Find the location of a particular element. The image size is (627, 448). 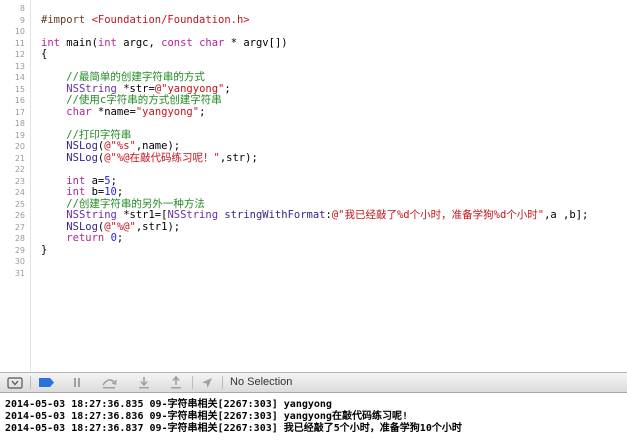

code-token: *str= is located at coordinates (135, 88).